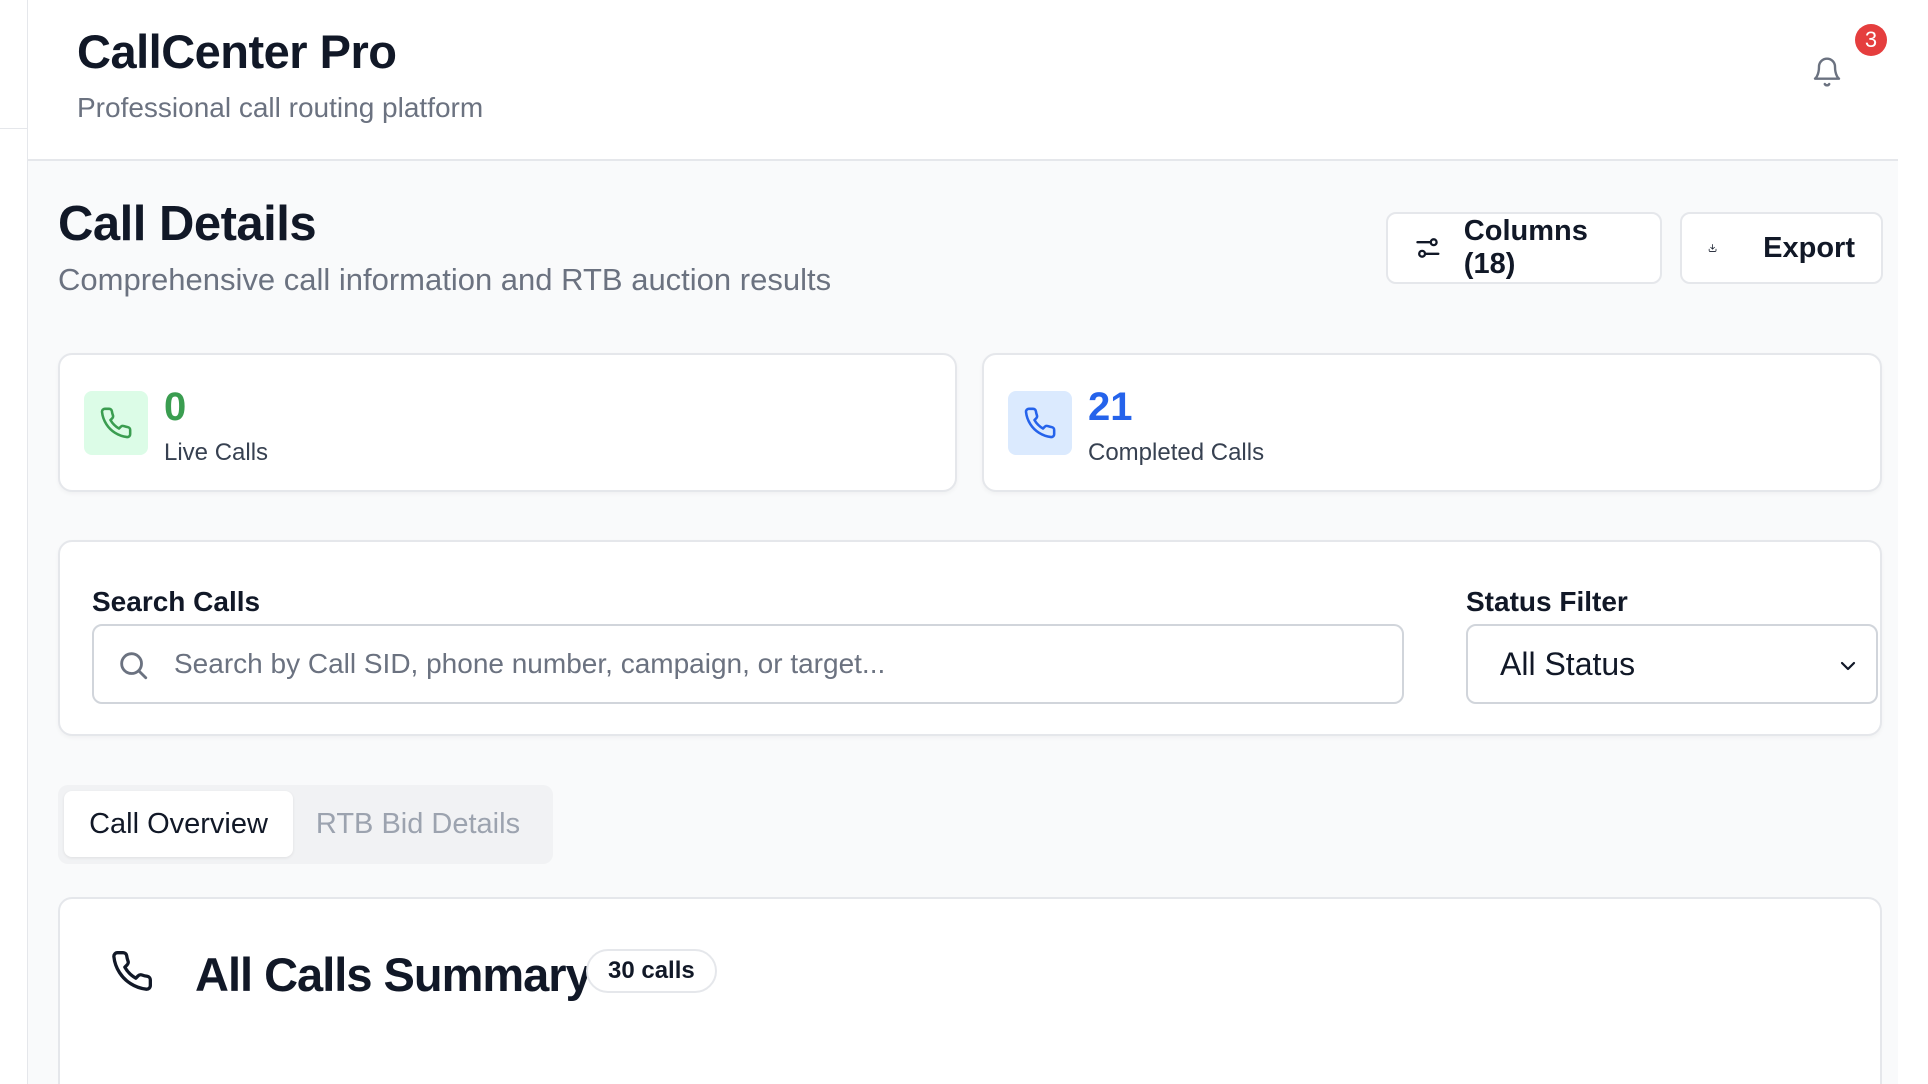  I want to click on tab-call-overview: Call Overview, so click(178, 824).